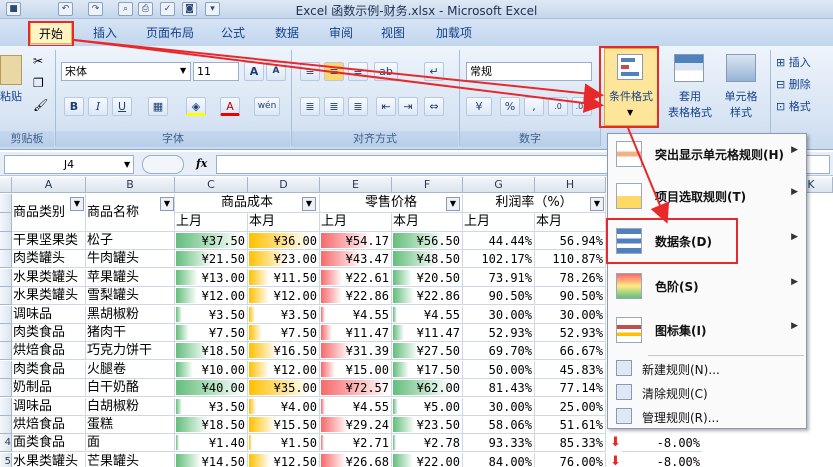  What do you see at coordinates (454, 33) in the screenshot?
I see `tab-add-ins: 加载项` at bounding box center [454, 33].